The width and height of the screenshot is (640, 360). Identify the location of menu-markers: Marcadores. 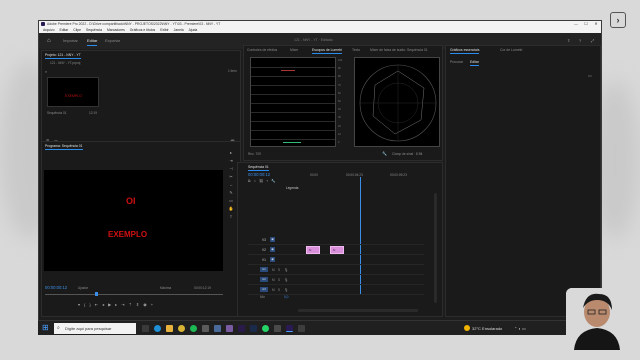
(116, 30).